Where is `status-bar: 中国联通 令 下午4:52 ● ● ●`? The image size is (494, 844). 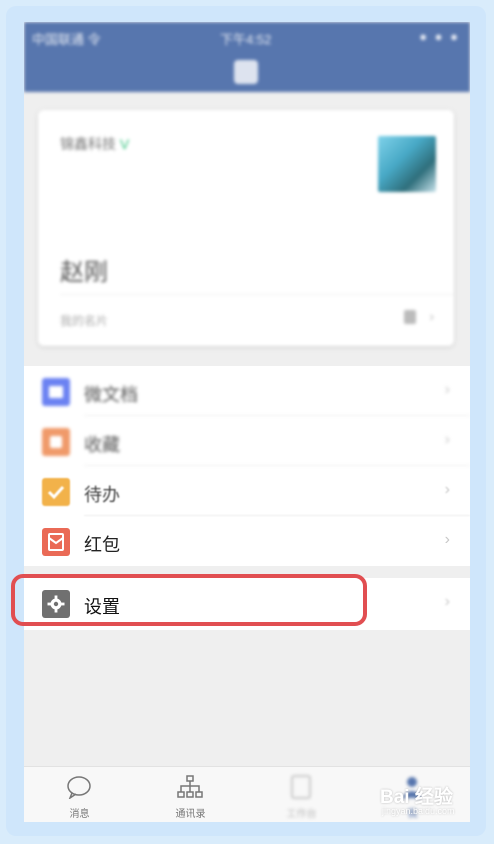 status-bar: 中国联通 令 下午4:52 ● ● ● is located at coordinates (247, 37).